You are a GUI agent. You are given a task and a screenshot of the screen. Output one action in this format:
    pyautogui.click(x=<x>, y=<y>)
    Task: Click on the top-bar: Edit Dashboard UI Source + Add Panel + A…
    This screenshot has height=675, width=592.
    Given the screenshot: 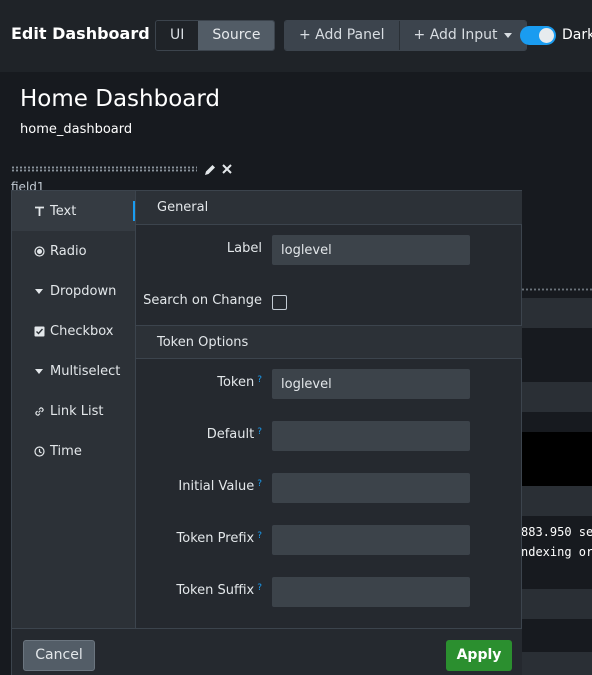 What is the action you would take?
    pyautogui.click(x=296, y=36)
    